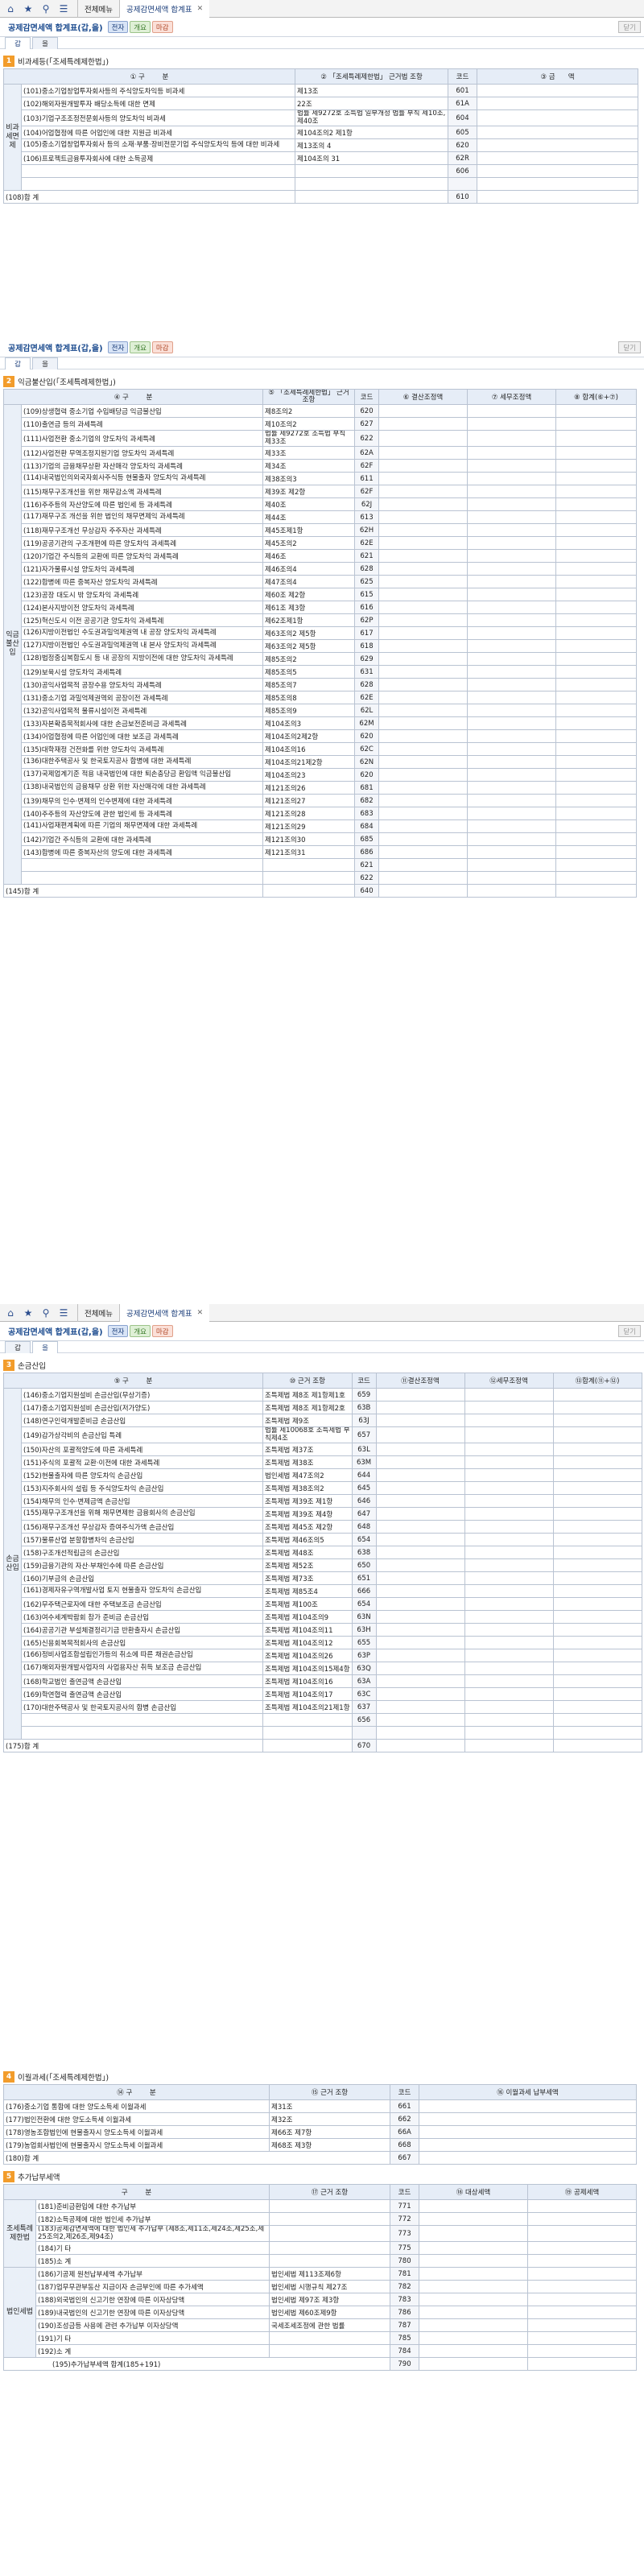  Describe the element at coordinates (28, 1313) in the screenshot. I see `star-icon: ★` at that location.